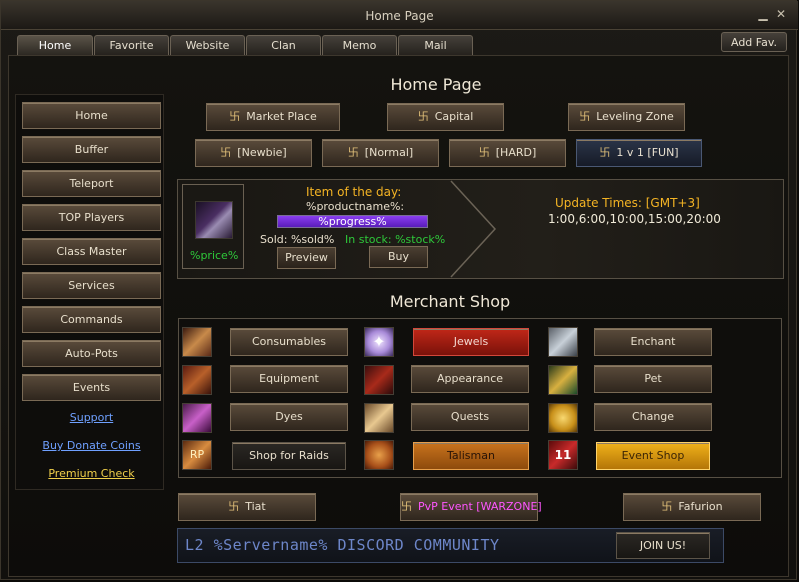 This screenshot has width=799, height=582. Describe the element at coordinates (214, 220) in the screenshot. I see `dagger-icon` at that location.